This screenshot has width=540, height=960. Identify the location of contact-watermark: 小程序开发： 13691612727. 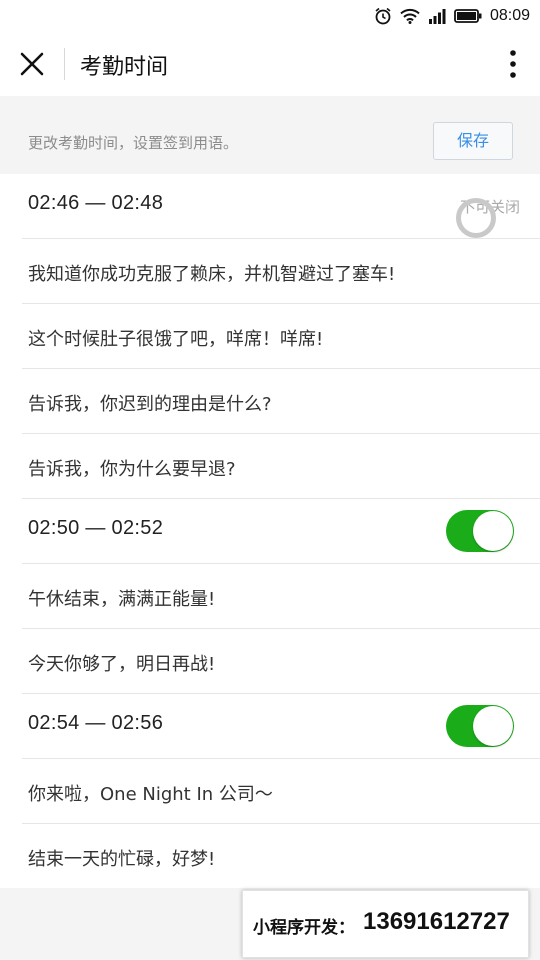
(385, 924).